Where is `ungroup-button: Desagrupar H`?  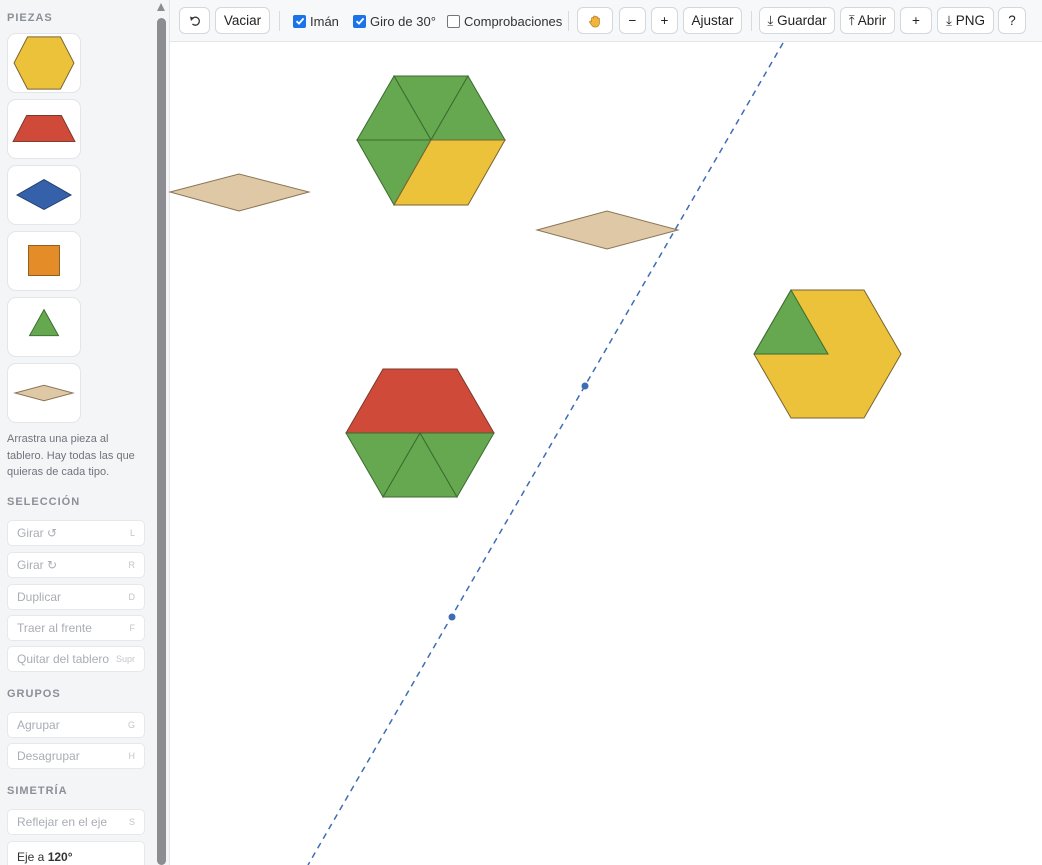 ungroup-button: Desagrupar H is located at coordinates (76, 756).